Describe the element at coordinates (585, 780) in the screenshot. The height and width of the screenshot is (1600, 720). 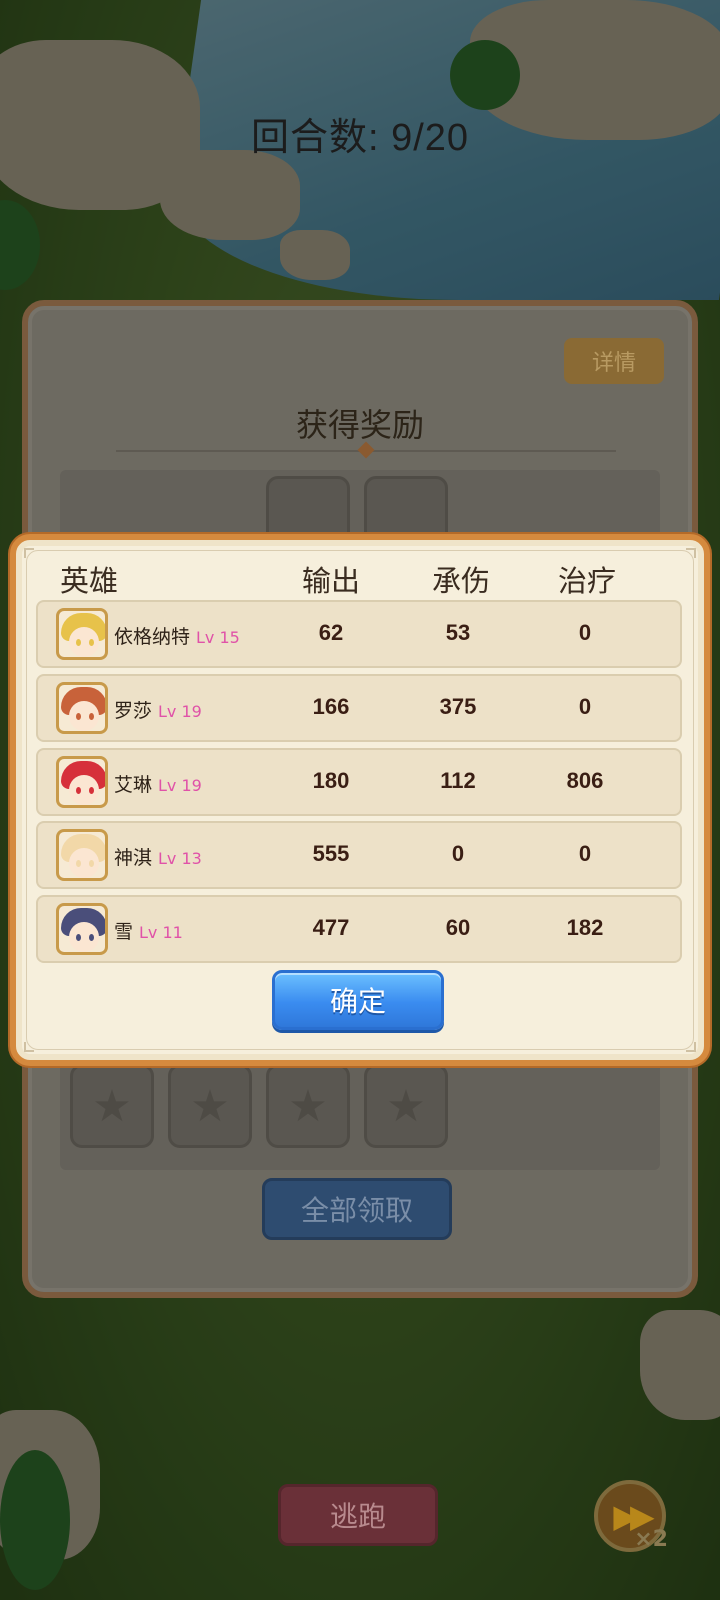
I see `hero-healing-value: 806` at that location.